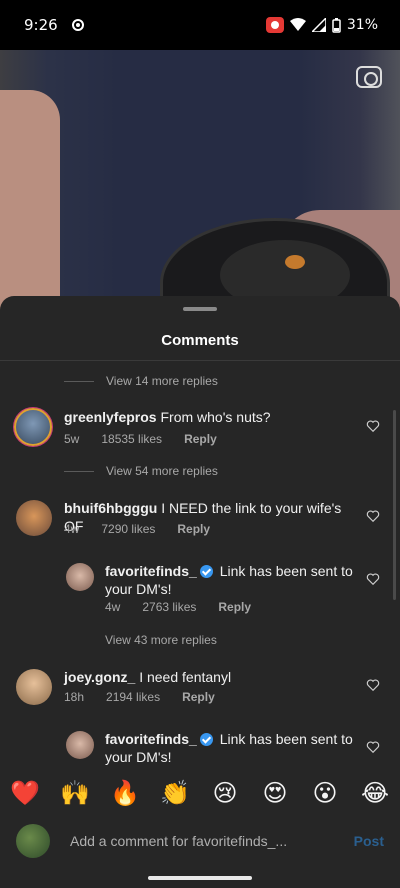 The image size is (400, 888). Describe the element at coordinates (77, 25) in the screenshot. I see `notification-icon` at that location.